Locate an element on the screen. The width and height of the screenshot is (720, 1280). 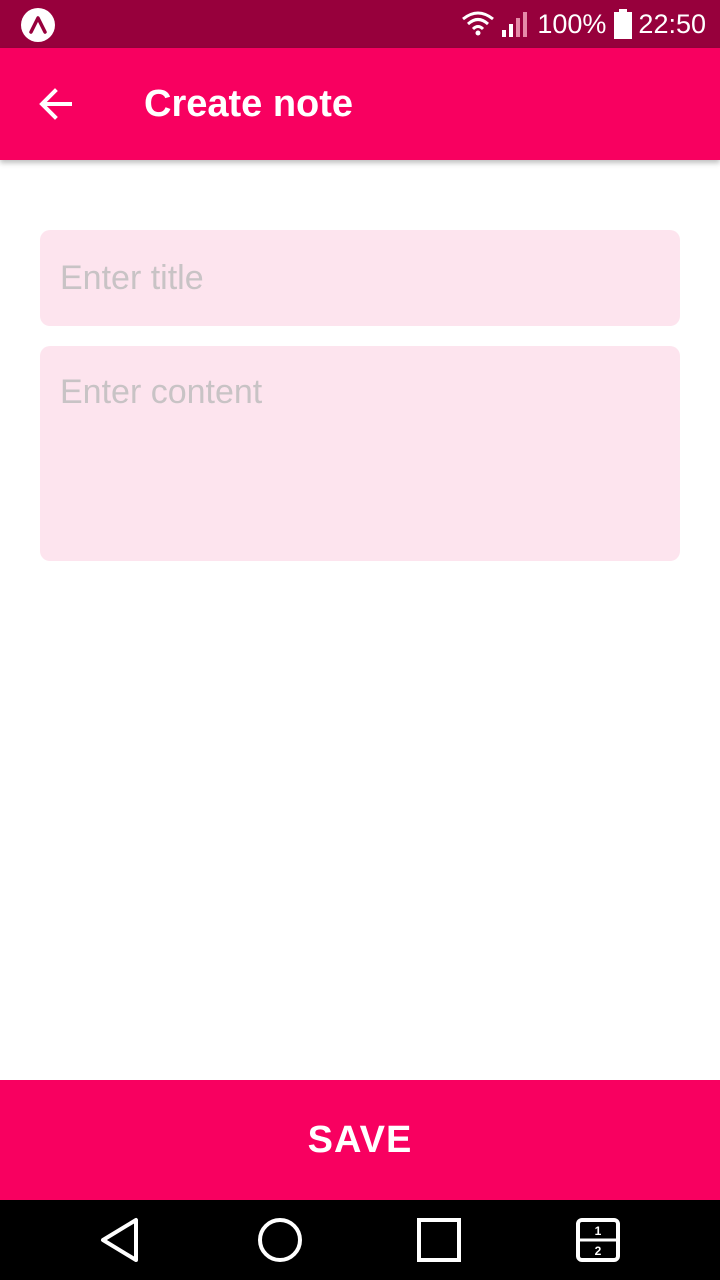
battery-icon is located at coordinates (623, 24).